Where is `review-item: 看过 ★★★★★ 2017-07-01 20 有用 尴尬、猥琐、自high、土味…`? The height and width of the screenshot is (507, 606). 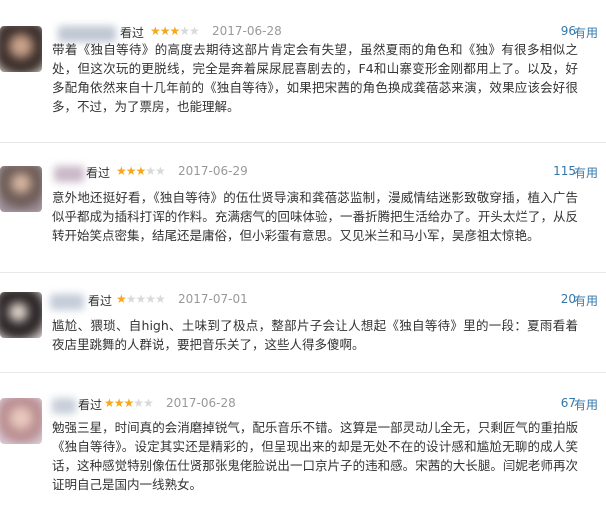
review-item: 看过 ★★★★★ 2017-07-01 20 有用 尴尬、猥琐、自high、土味… is located at coordinates (303, 327).